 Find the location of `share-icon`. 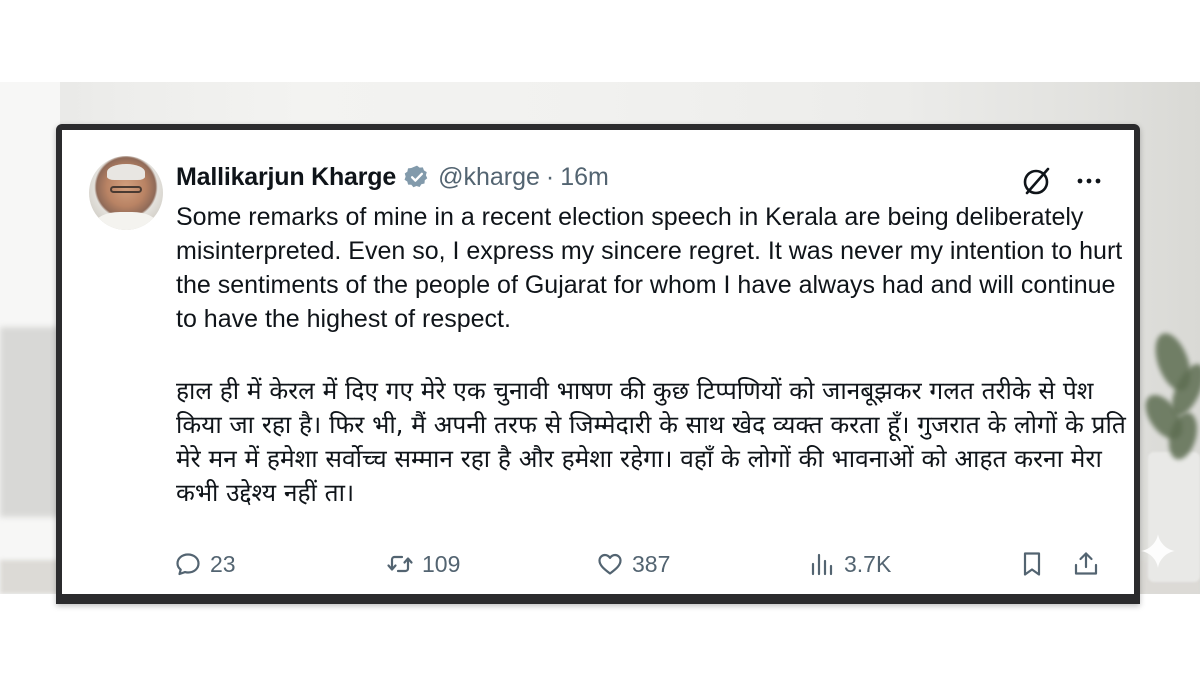

share-icon is located at coordinates (1086, 563).